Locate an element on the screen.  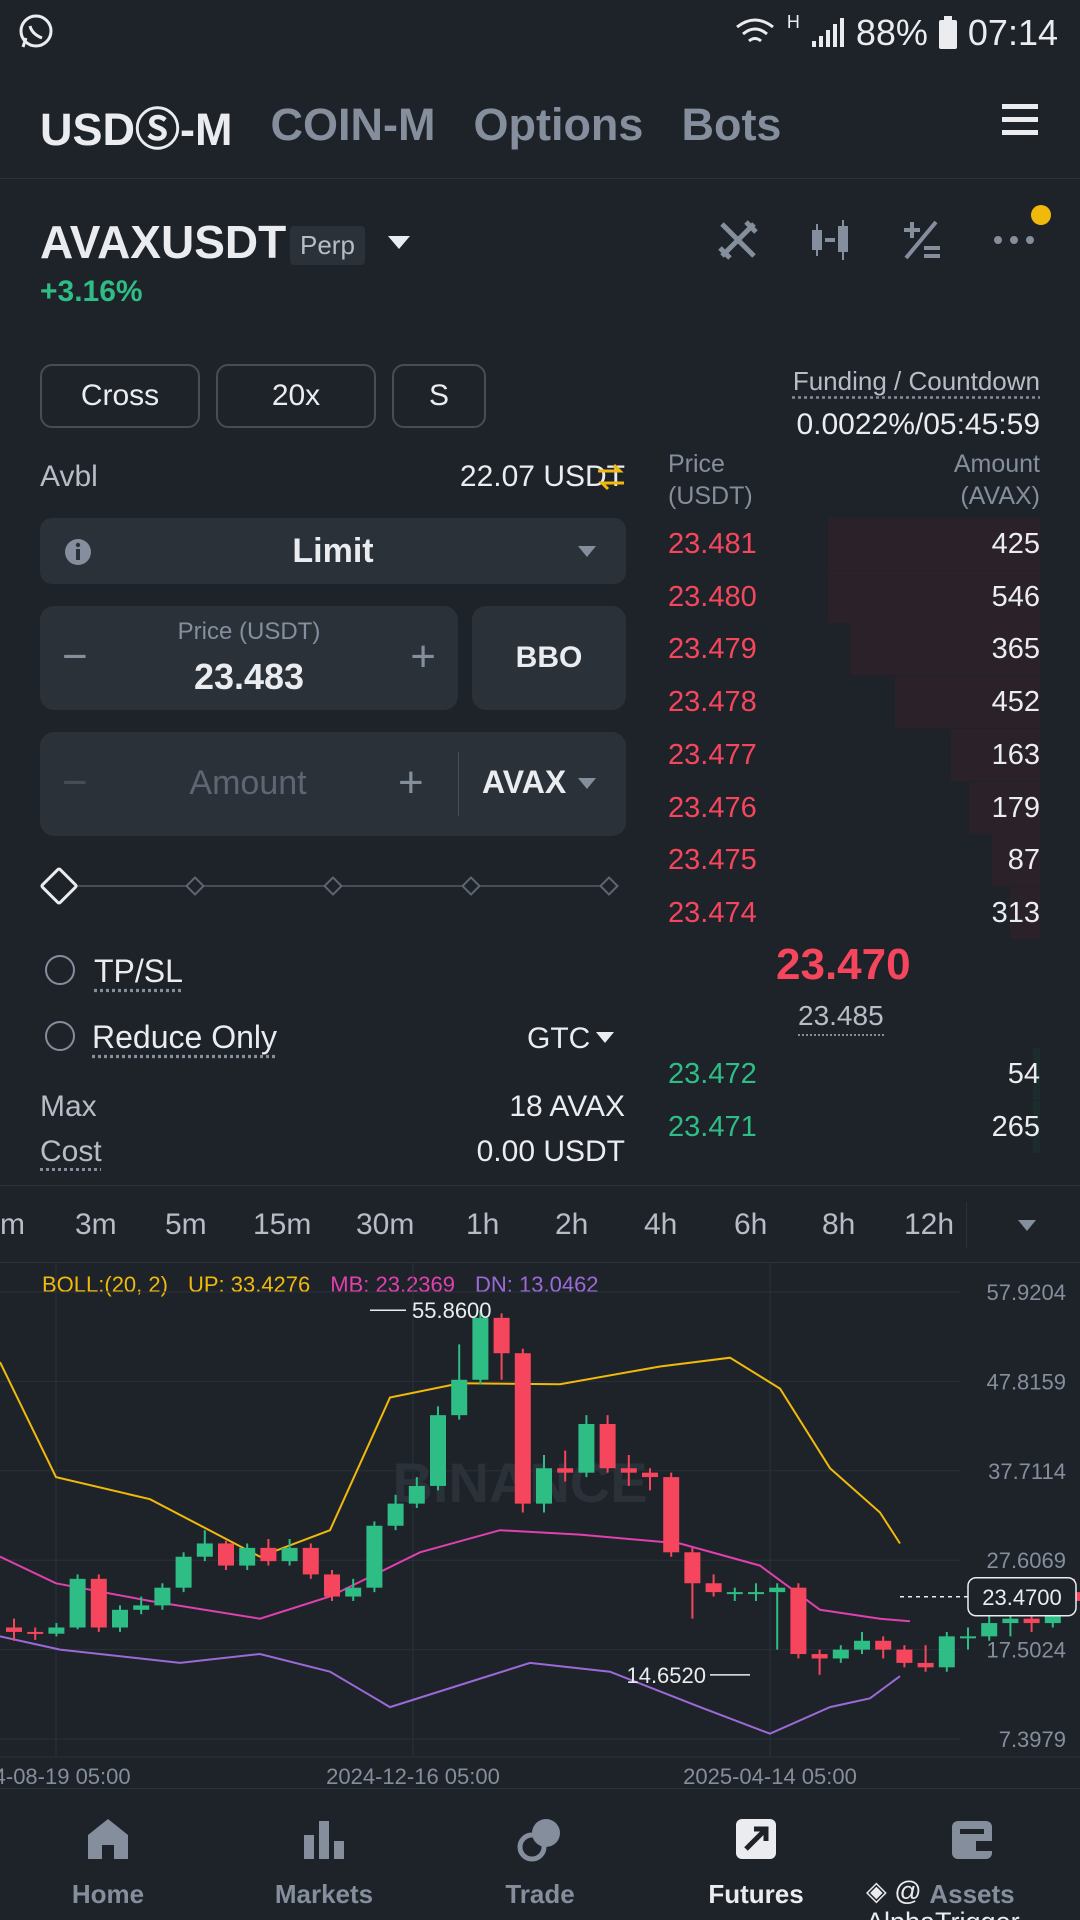
amount-unit-select: AVAX is located at coordinates (524, 782).